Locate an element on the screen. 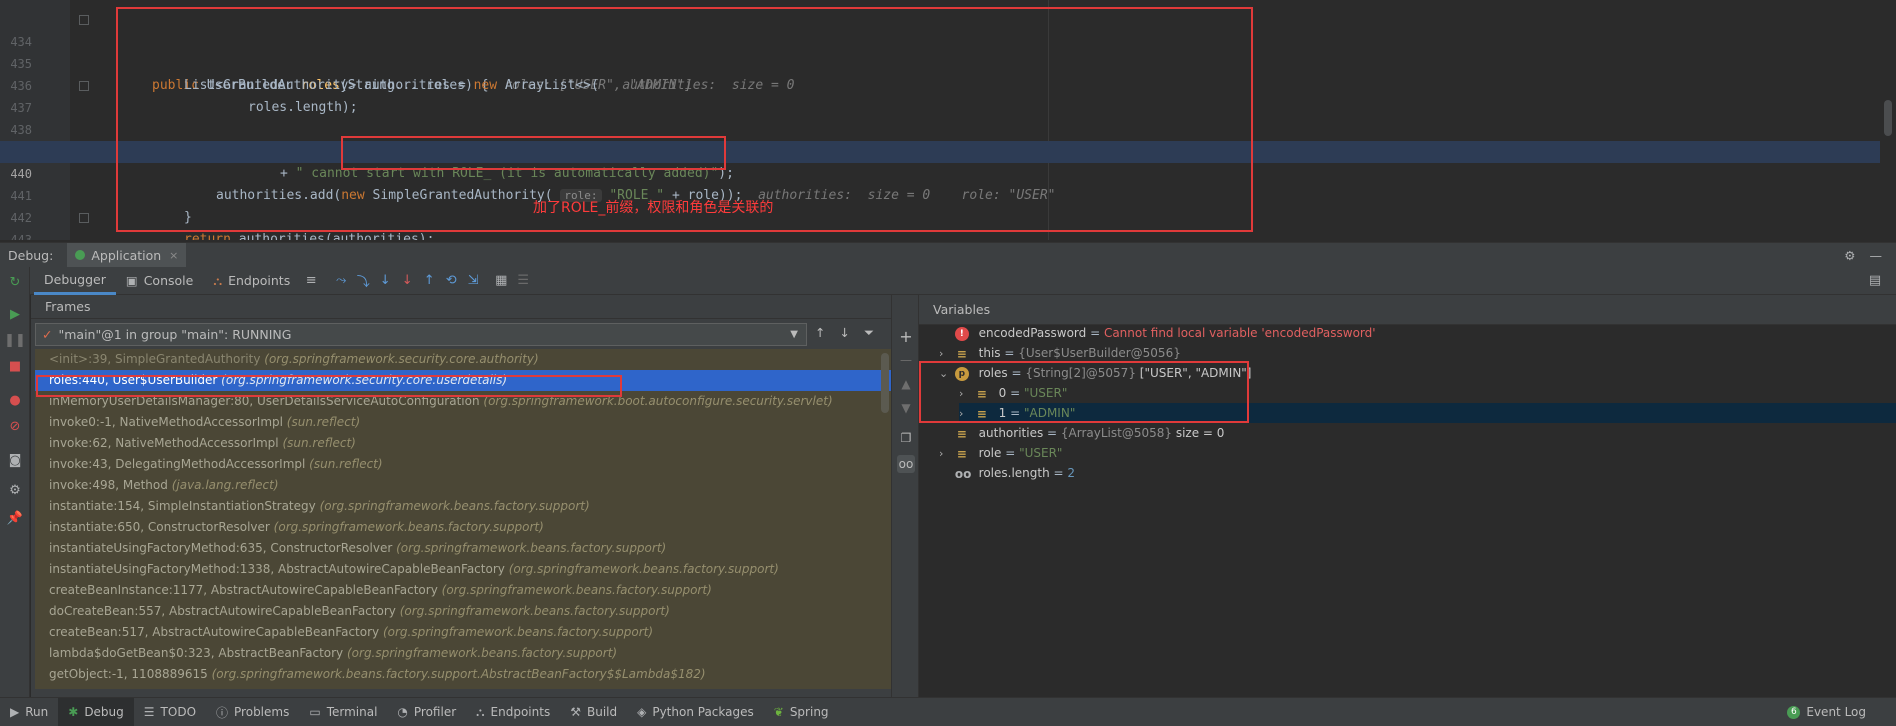  drop-frame-icon: ⟲ is located at coordinates (451, 281).